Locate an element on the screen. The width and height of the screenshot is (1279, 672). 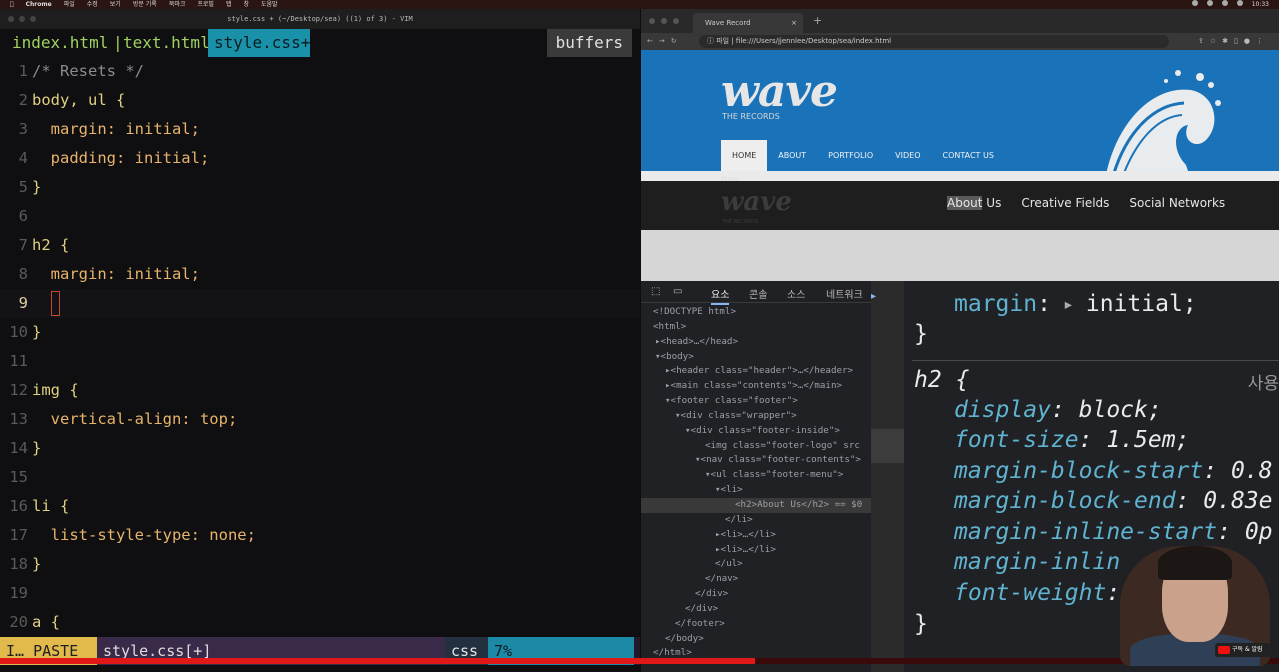
device-toggle-icon: ▭ is located at coordinates (677, 291).